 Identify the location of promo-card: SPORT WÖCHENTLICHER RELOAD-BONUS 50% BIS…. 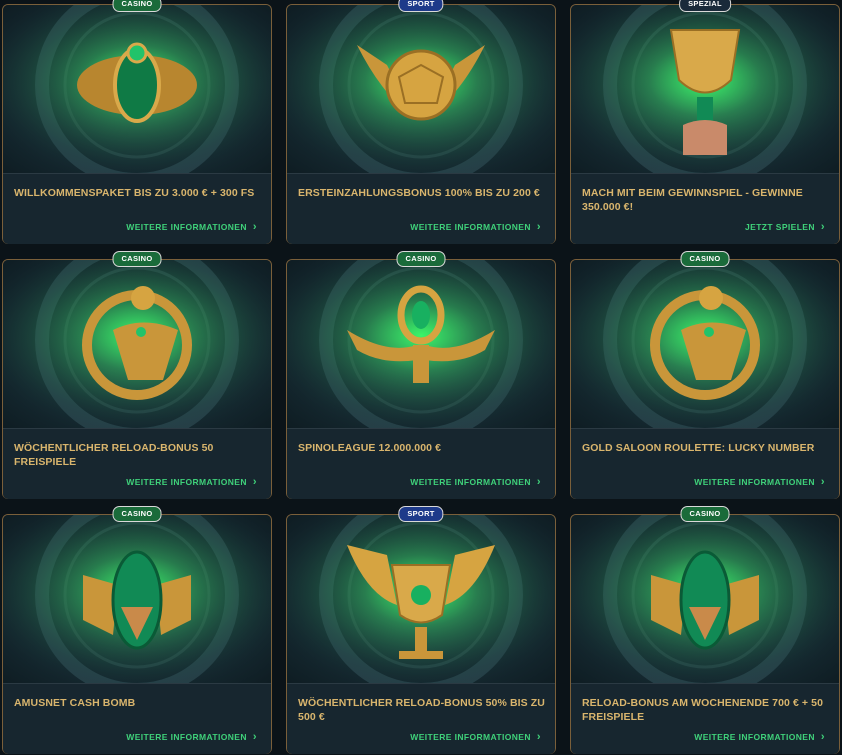
(421, 630).